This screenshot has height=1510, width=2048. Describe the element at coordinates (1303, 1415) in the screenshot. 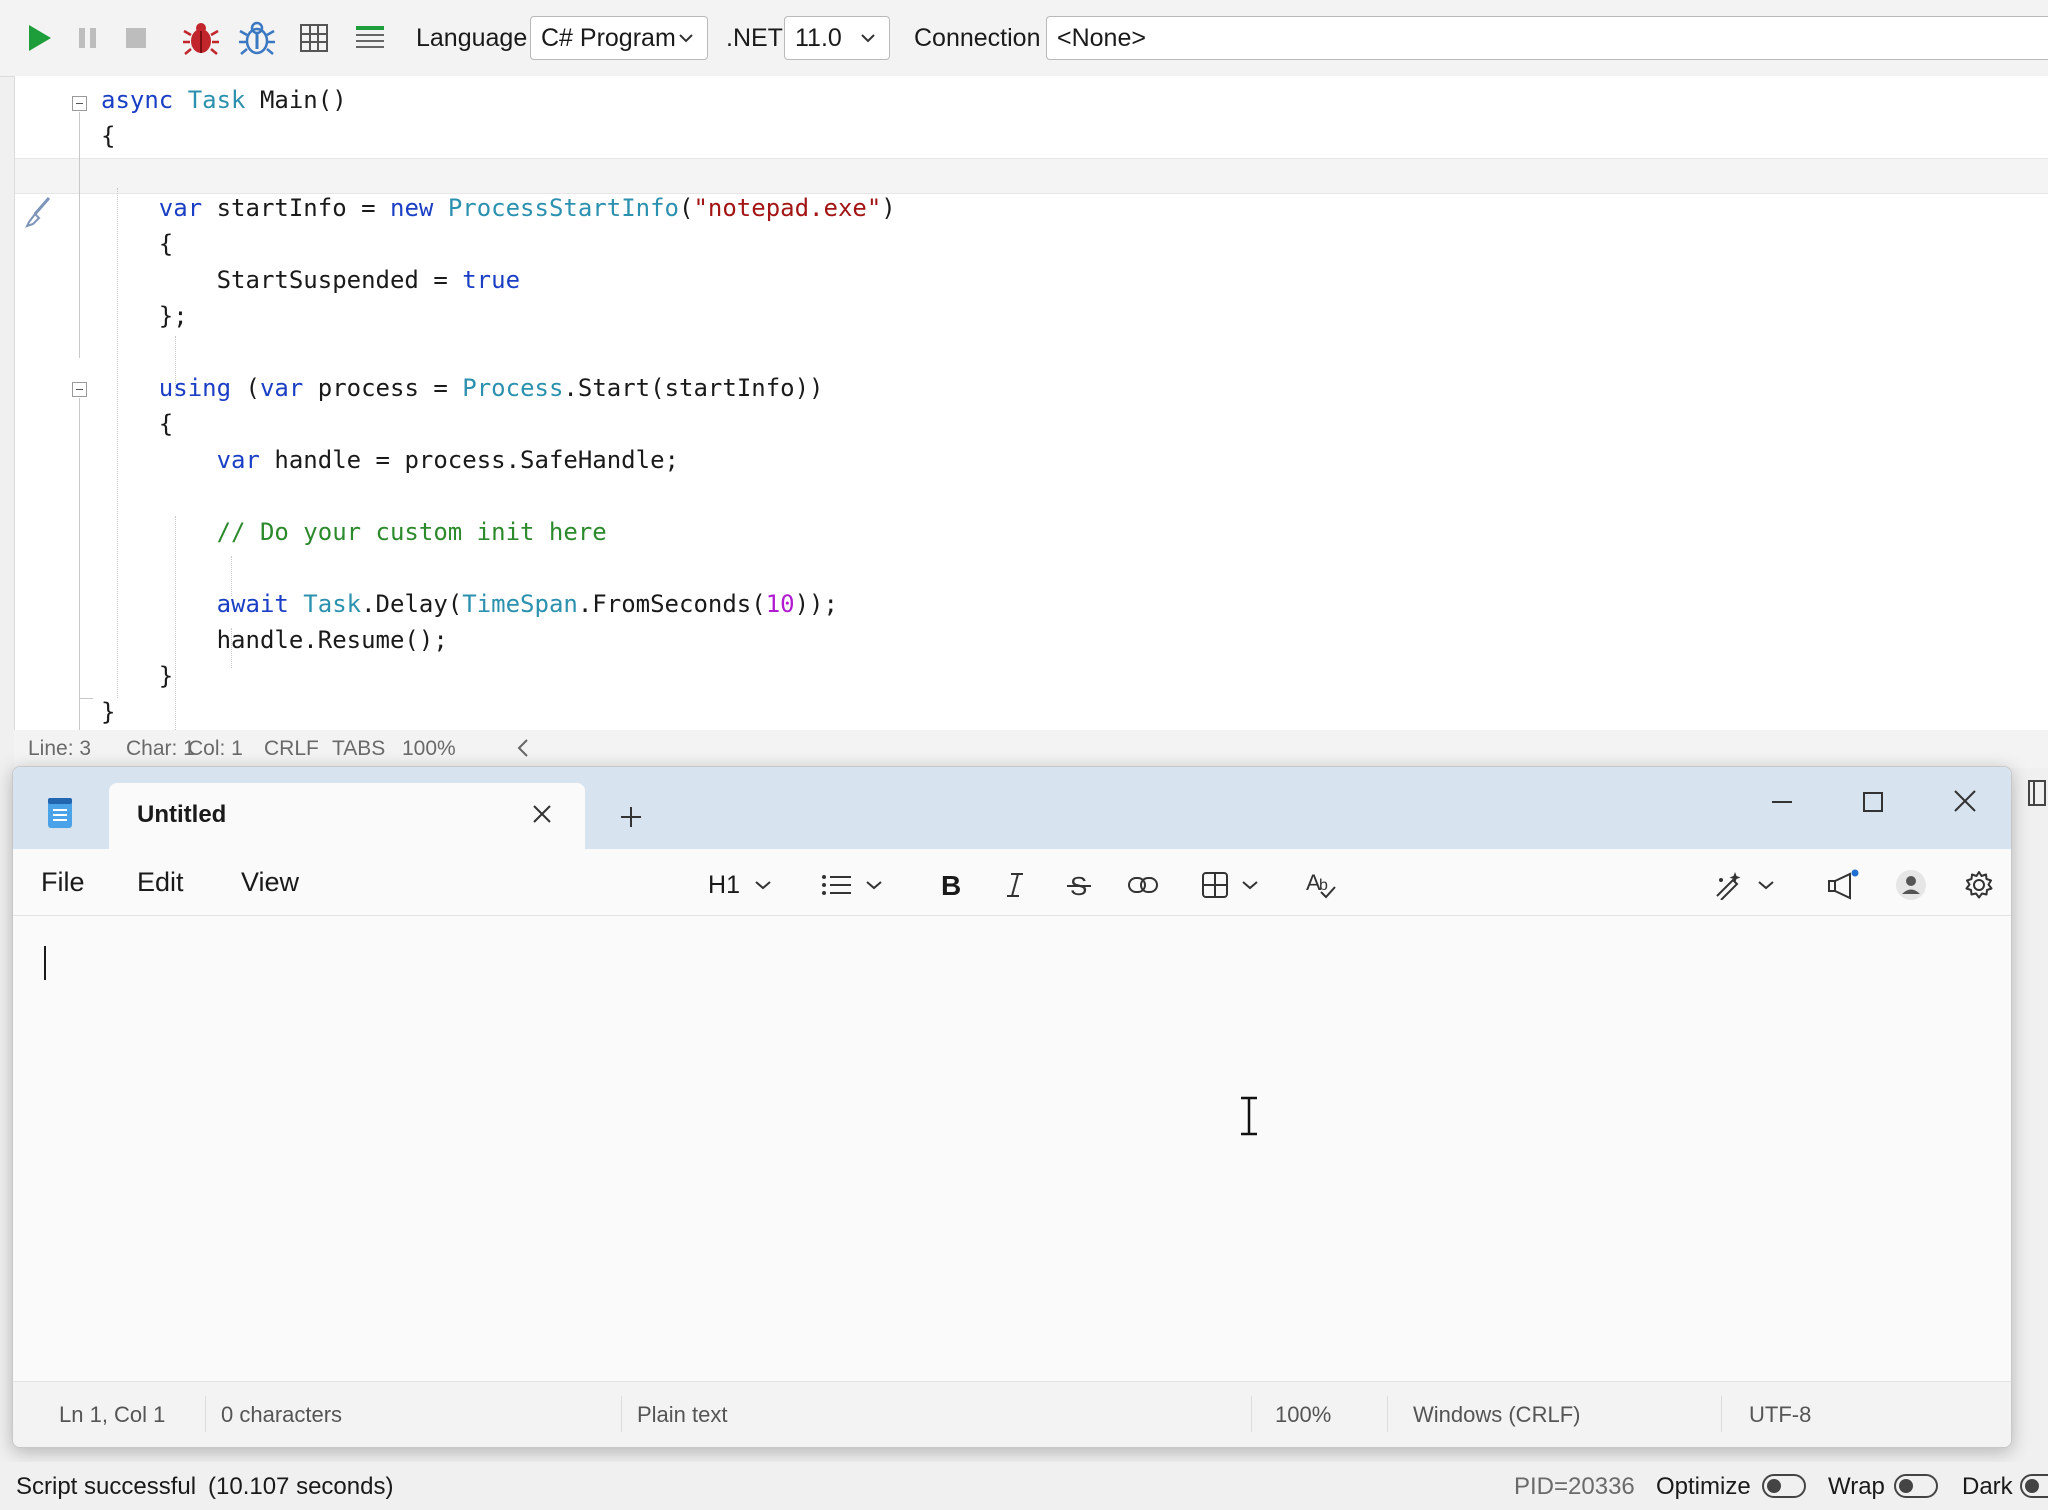

I see `zoom-level: 100%` at that location.